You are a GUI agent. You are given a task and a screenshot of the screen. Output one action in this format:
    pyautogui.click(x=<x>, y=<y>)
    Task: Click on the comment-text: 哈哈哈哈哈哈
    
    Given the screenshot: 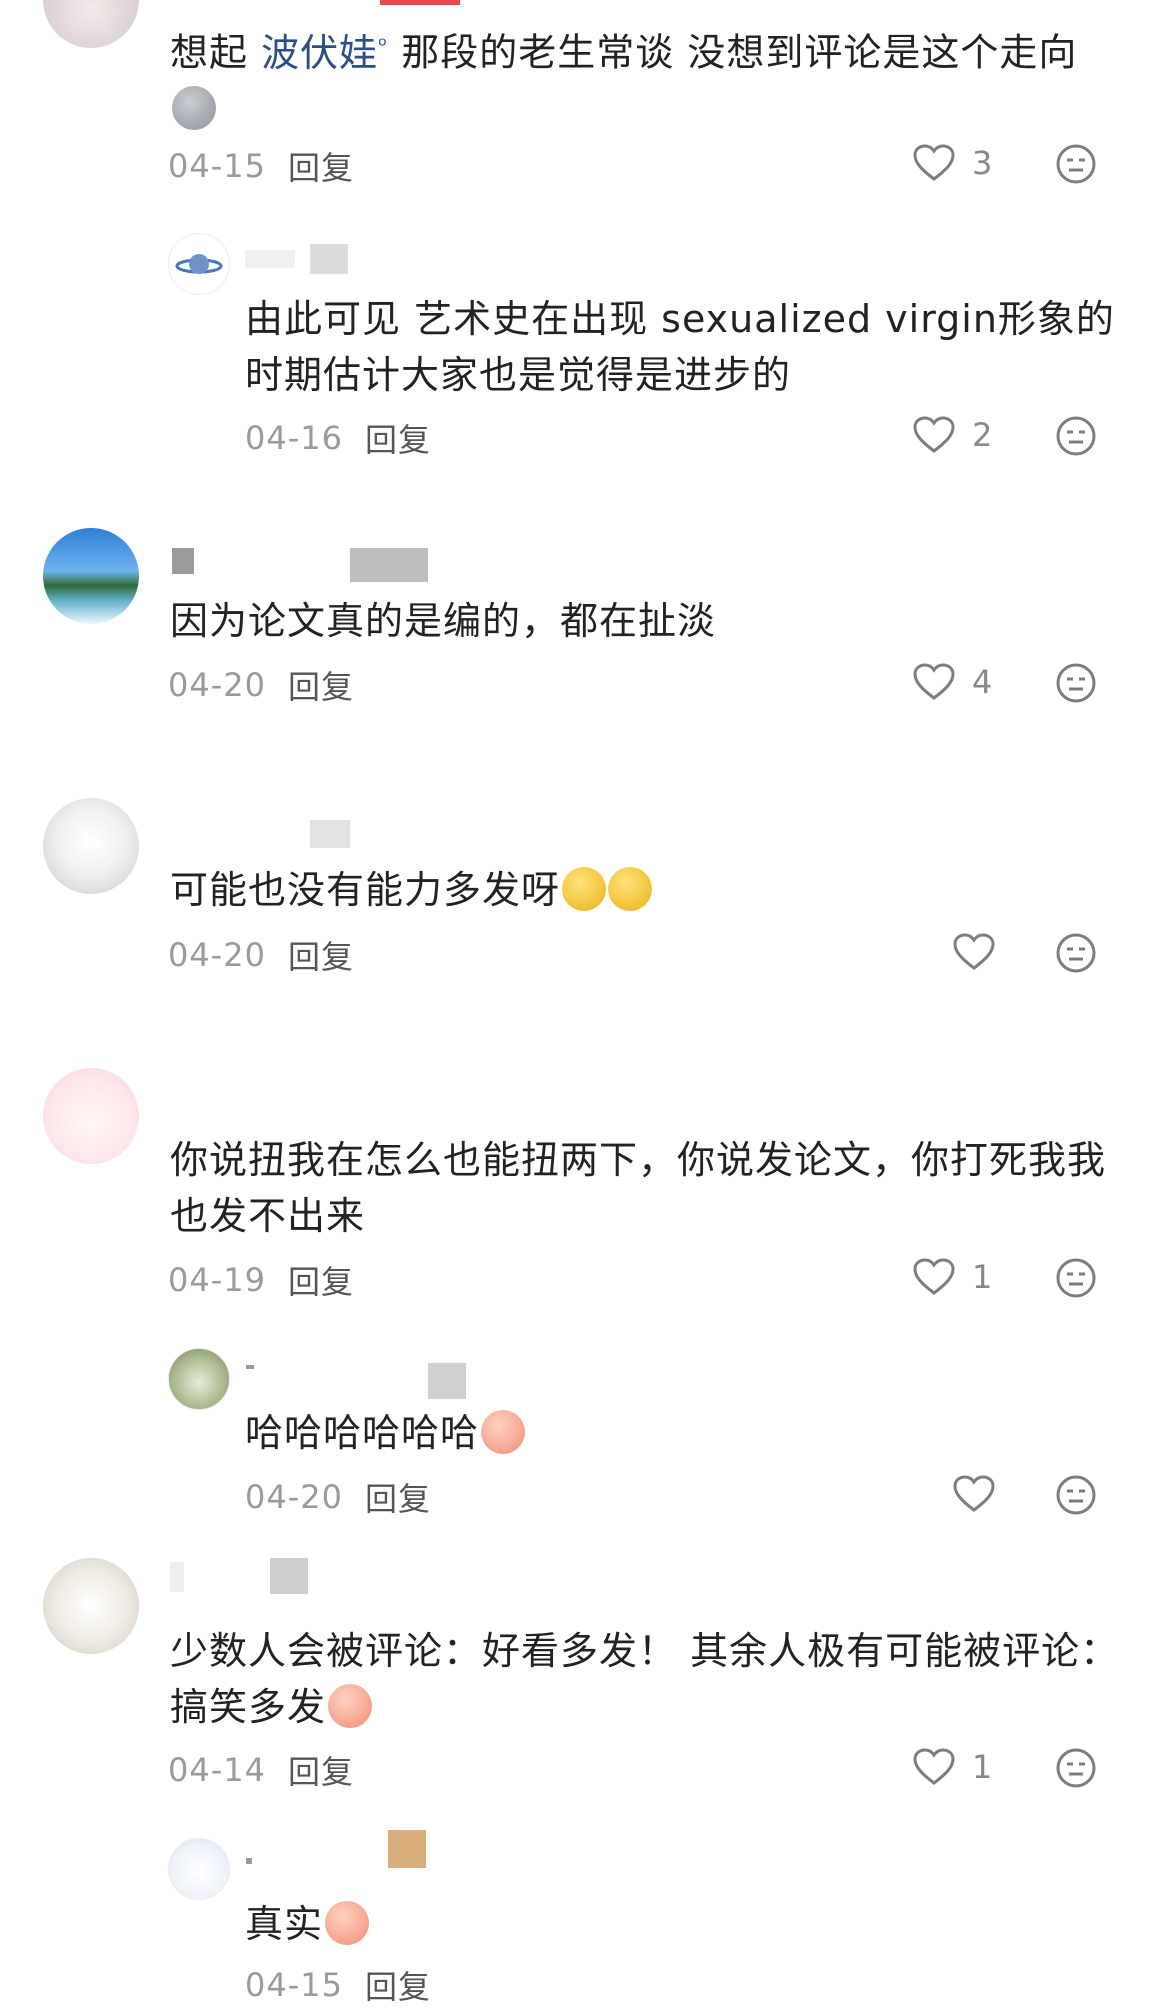 What is the action you would take?
    pyautogui.click(x=685, y=1433)
    